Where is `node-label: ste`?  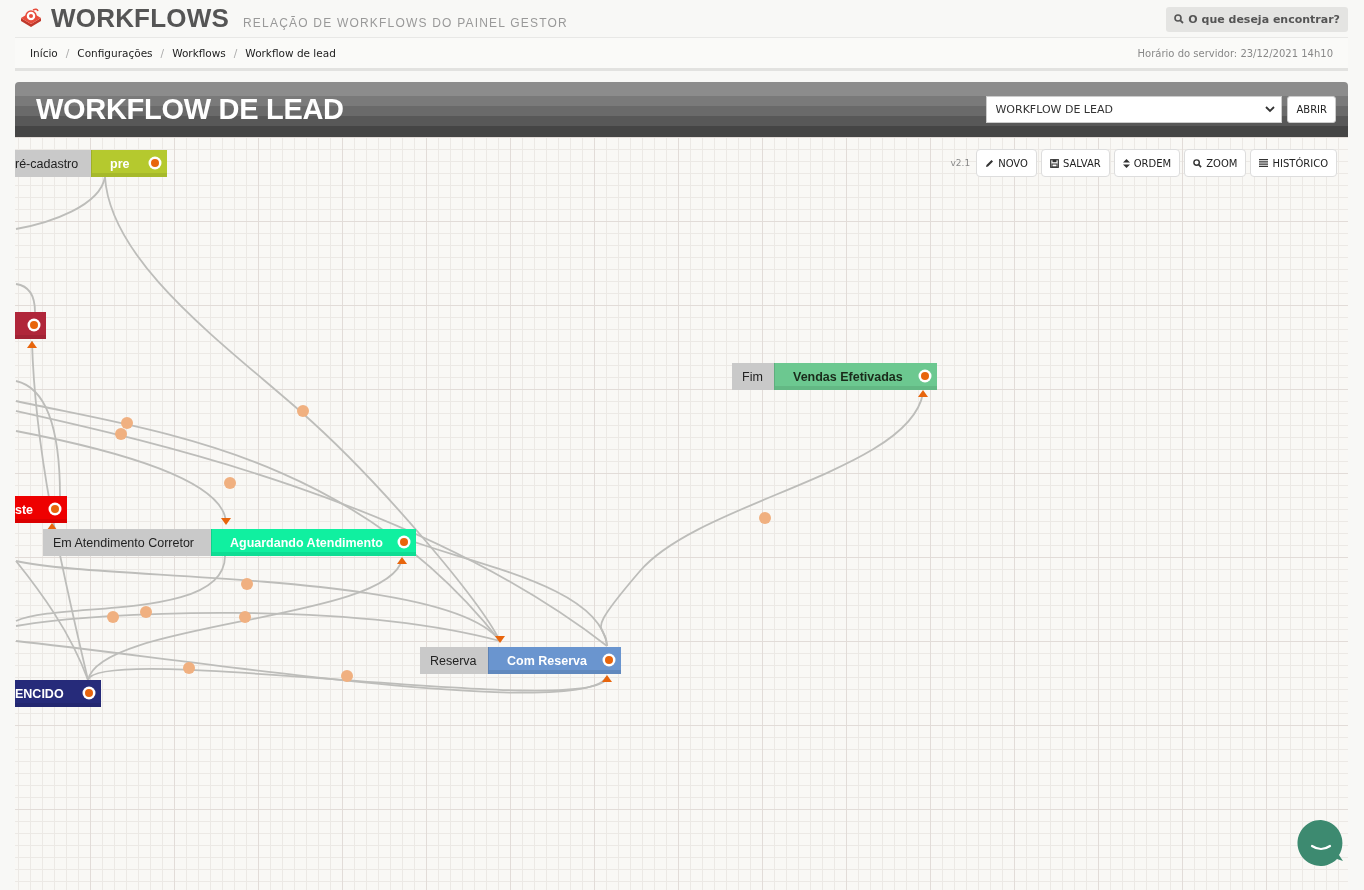
node-label: ste is located at coordinates (24, 509).